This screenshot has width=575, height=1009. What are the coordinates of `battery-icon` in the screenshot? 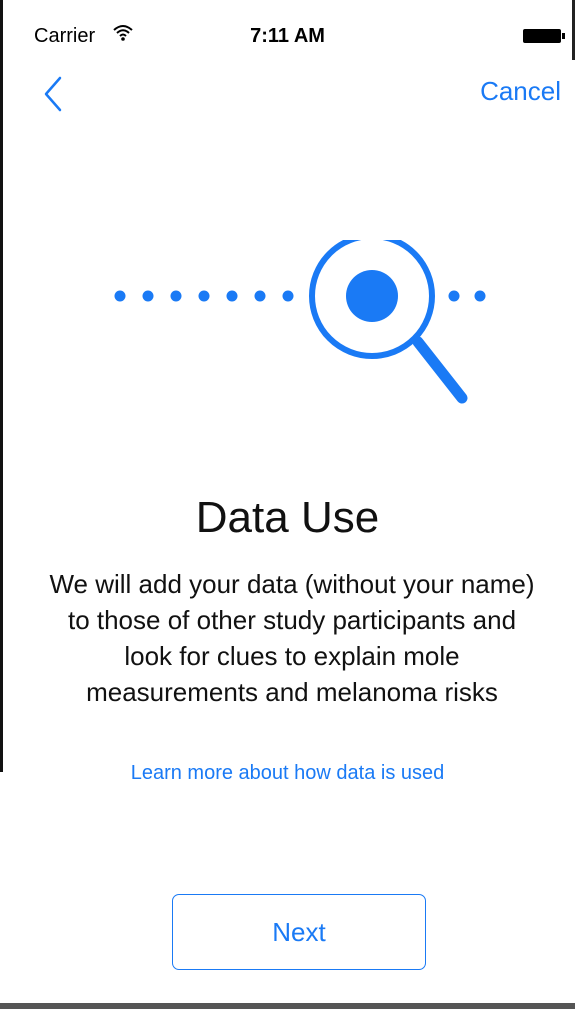 It's located at (544, 36).